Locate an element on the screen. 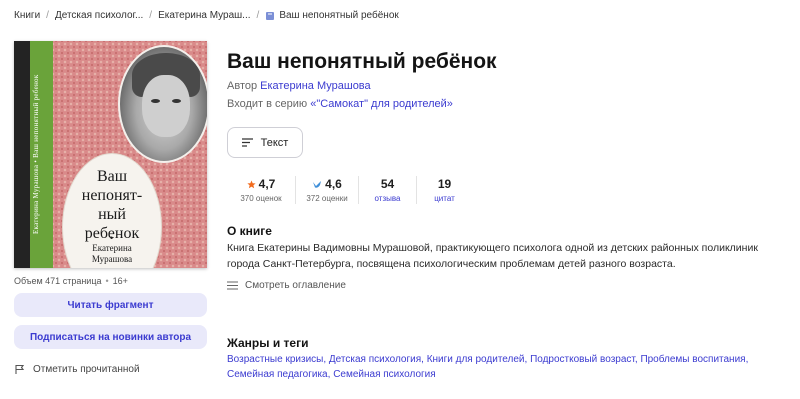  cover-child-photo is located at coordinates (162, 104).